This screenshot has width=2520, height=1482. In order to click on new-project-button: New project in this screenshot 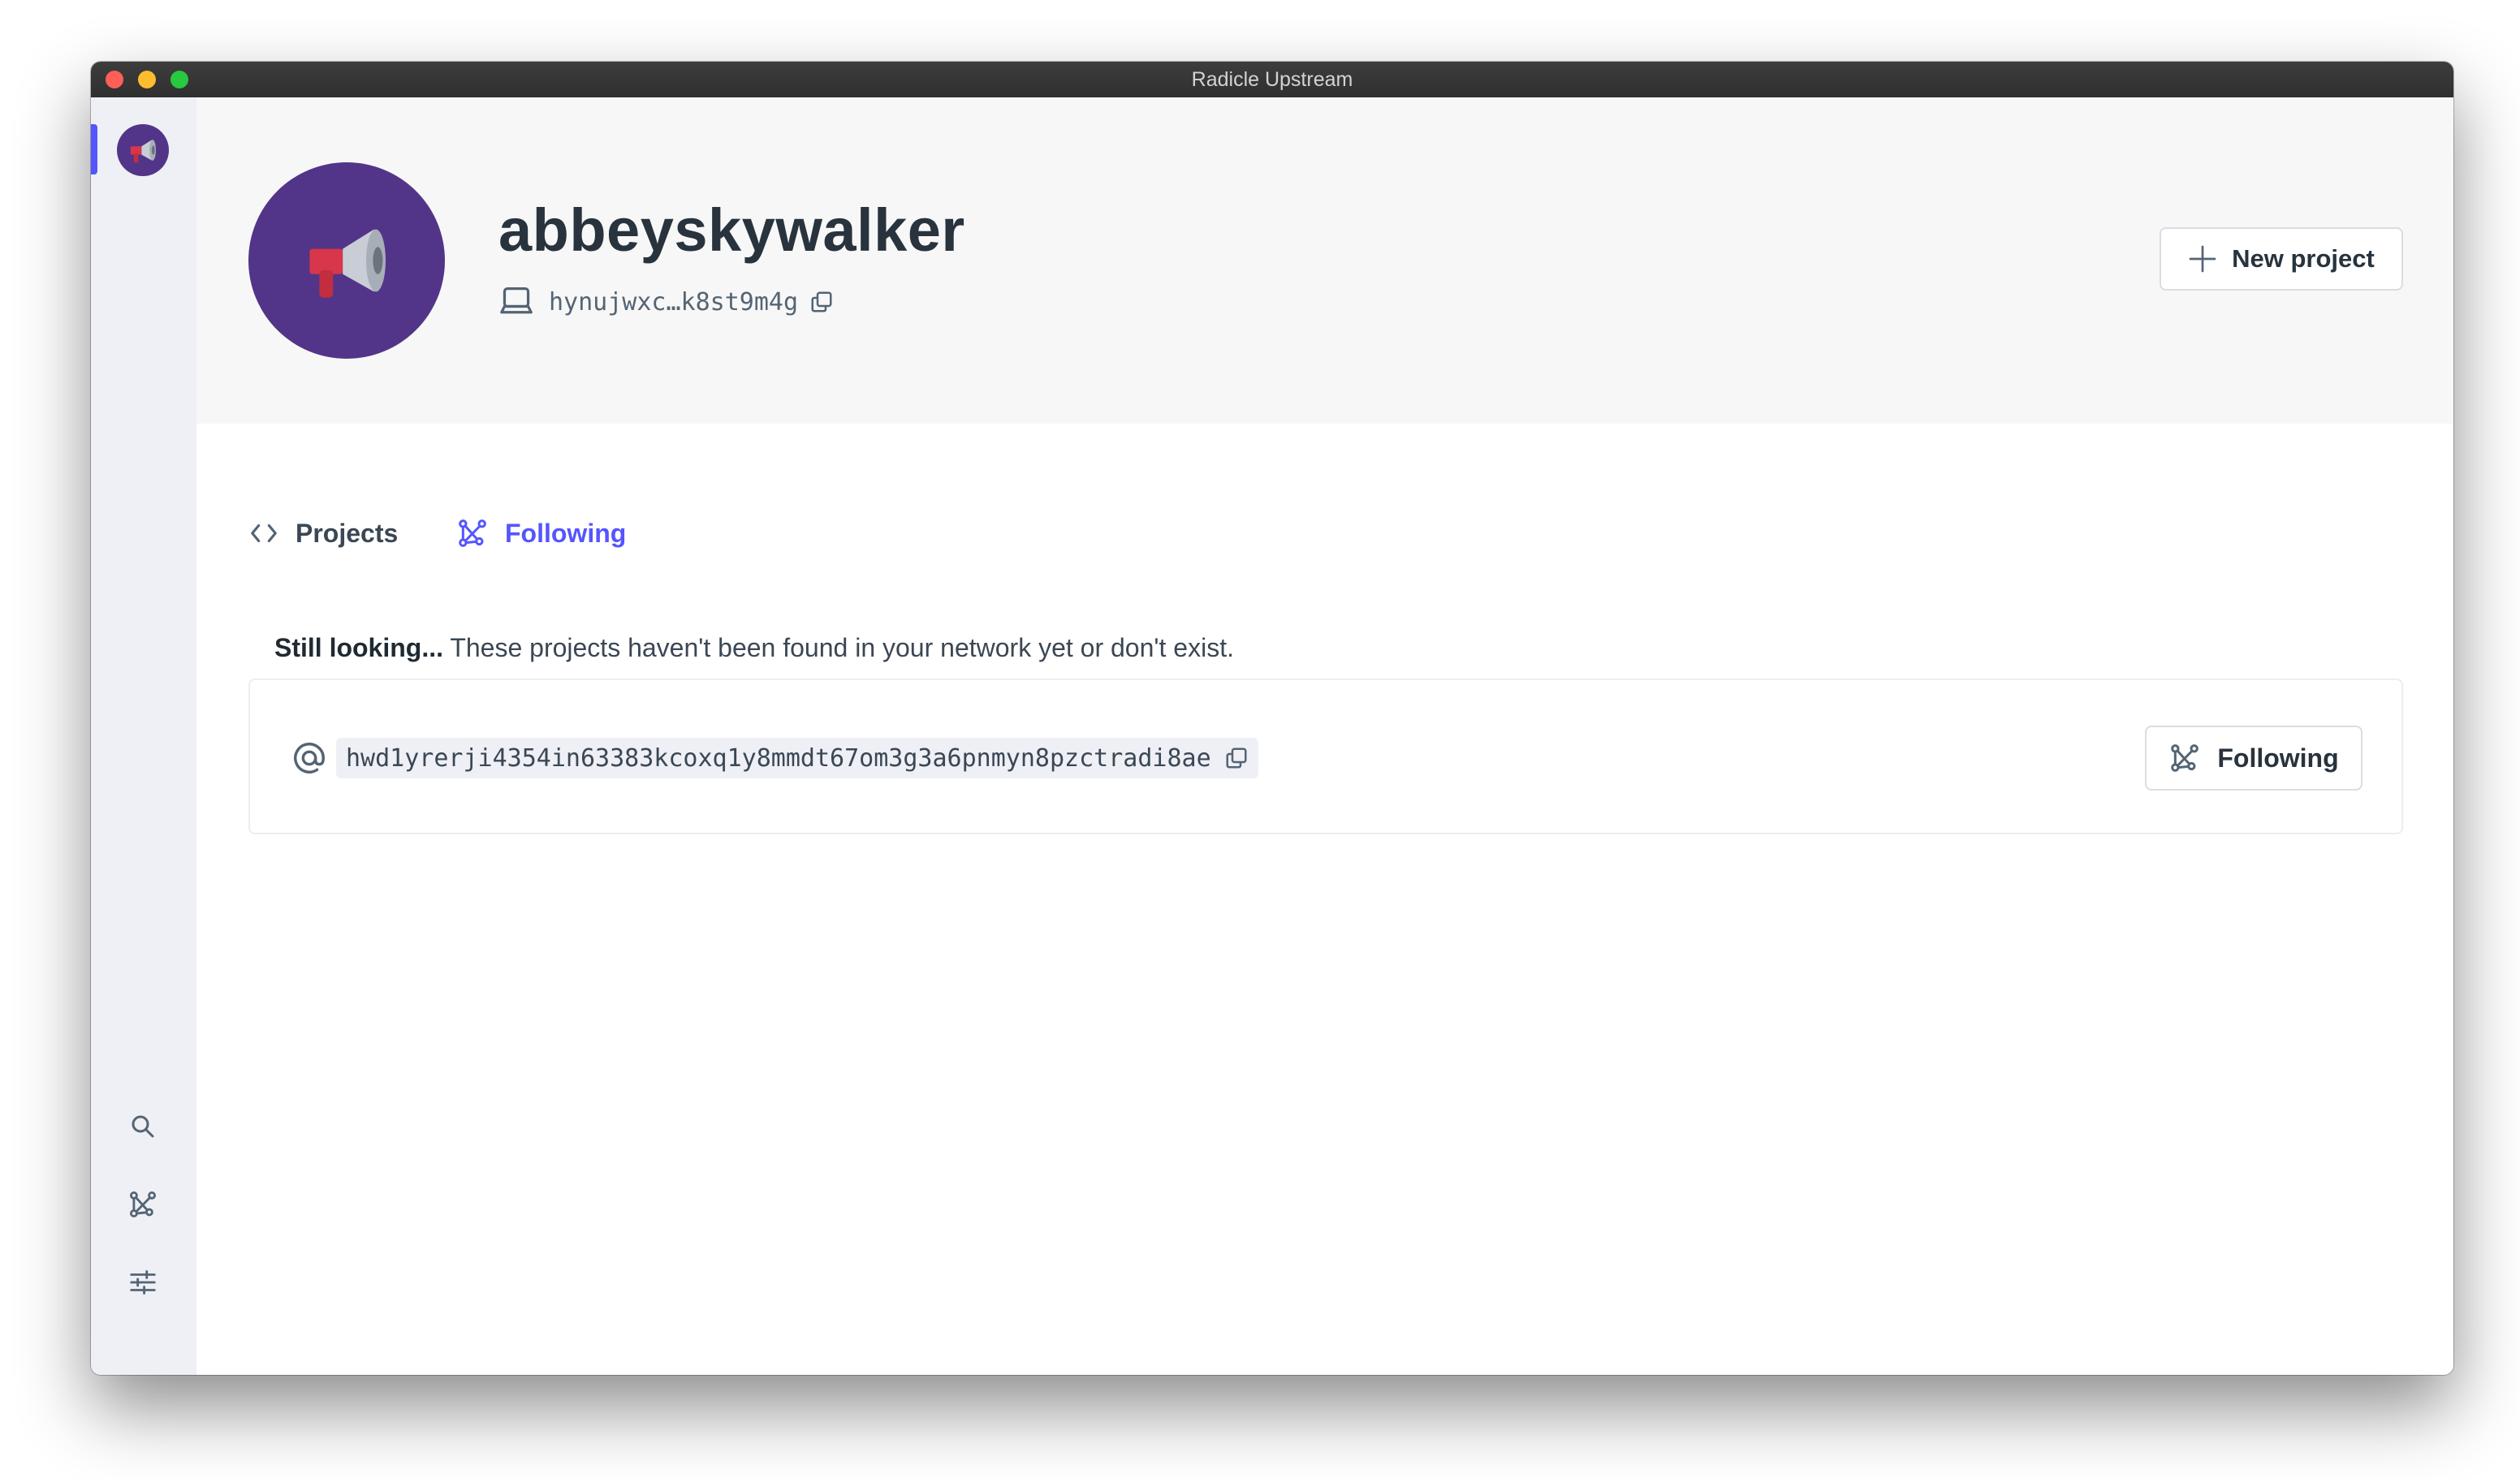, I will do `click(2282, 259)`.